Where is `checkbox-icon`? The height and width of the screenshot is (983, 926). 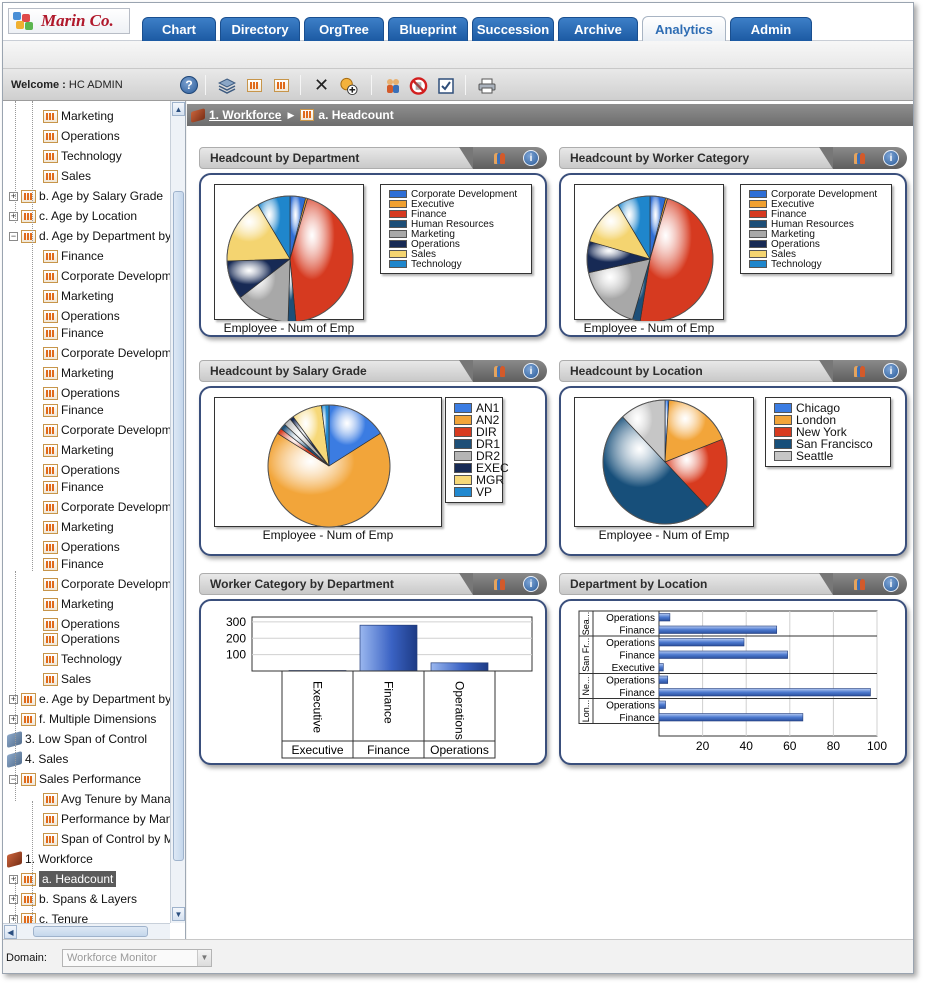
checkbox-icon is located at coordinates (445, 85).